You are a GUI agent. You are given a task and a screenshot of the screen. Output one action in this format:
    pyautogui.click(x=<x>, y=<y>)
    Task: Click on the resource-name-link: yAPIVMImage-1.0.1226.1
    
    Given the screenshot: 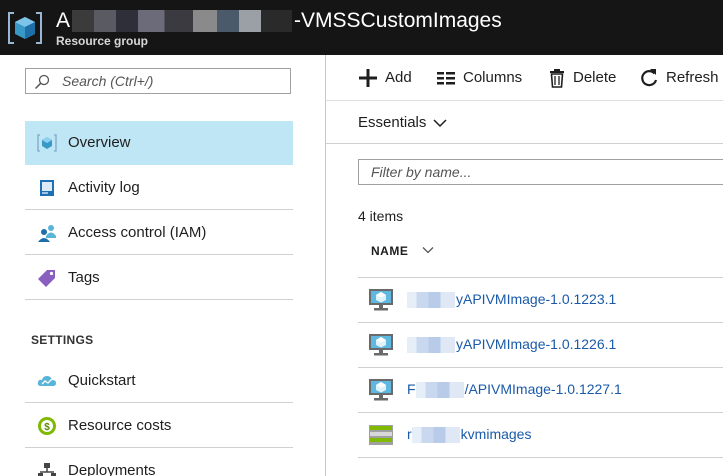 What is the action you would take?
    pyautogui.click(x=511, y=345)
    